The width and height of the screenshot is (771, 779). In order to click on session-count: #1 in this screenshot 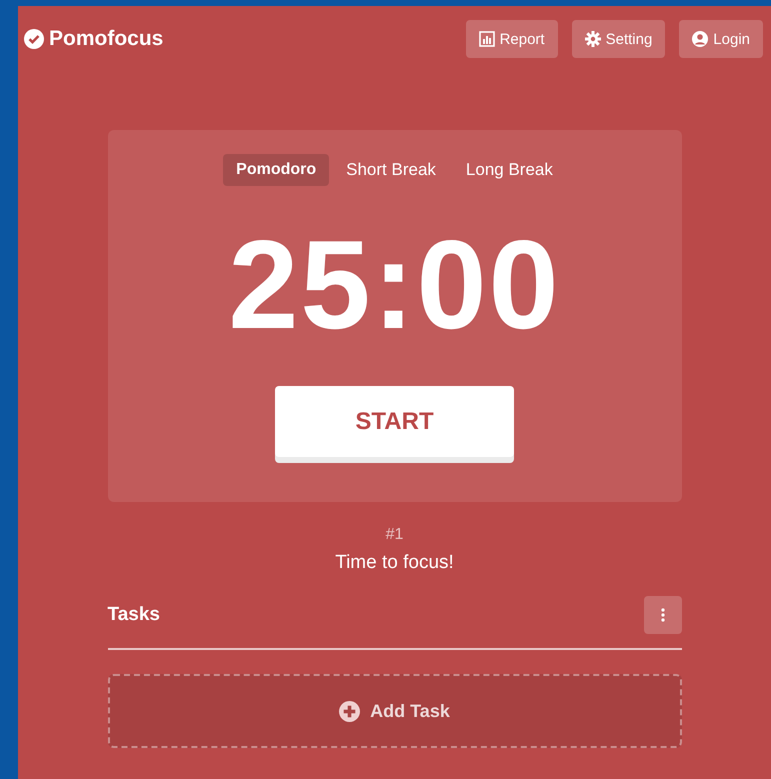, I will do `click(395, 535)`.